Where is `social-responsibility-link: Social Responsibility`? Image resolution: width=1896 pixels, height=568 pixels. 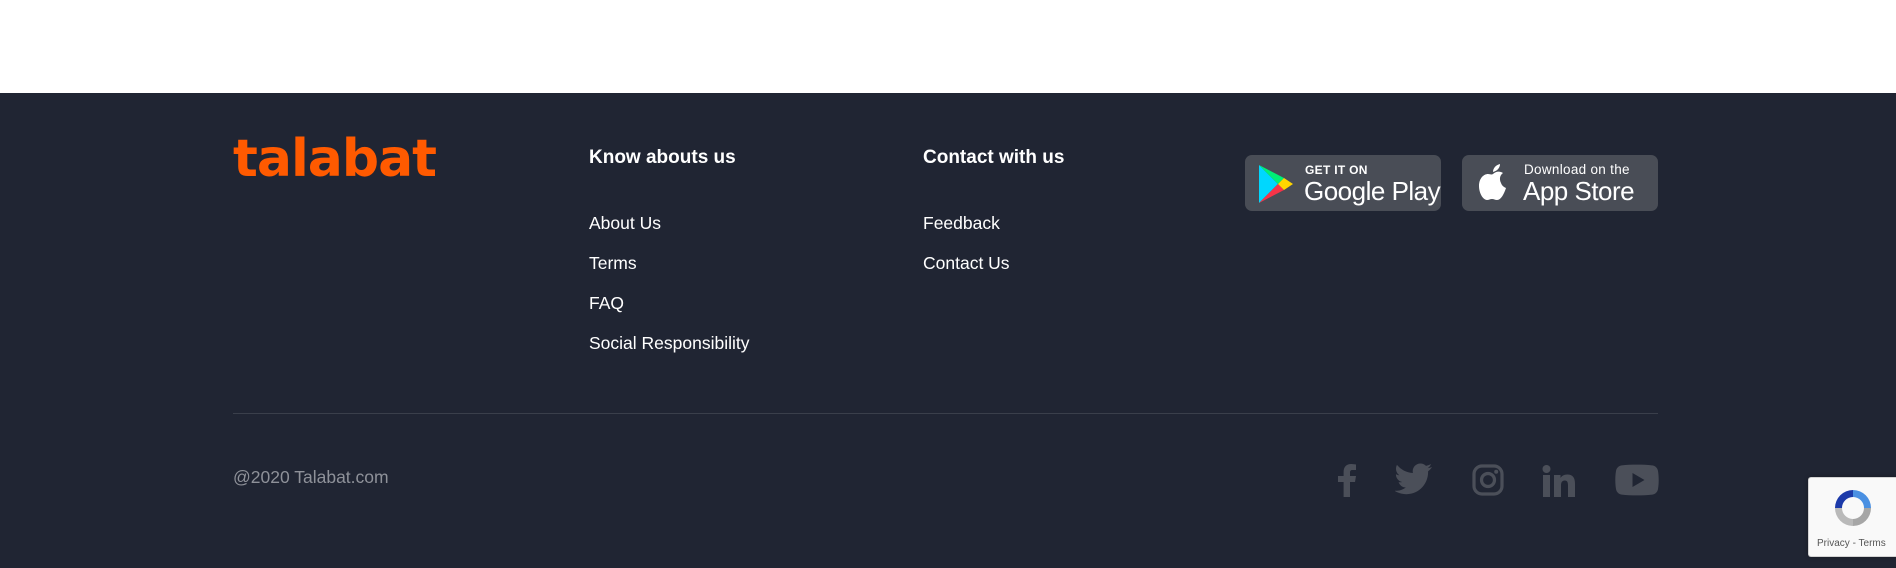
social-responsibility-link: Social Responsibility is located at coordinates (669, 343).